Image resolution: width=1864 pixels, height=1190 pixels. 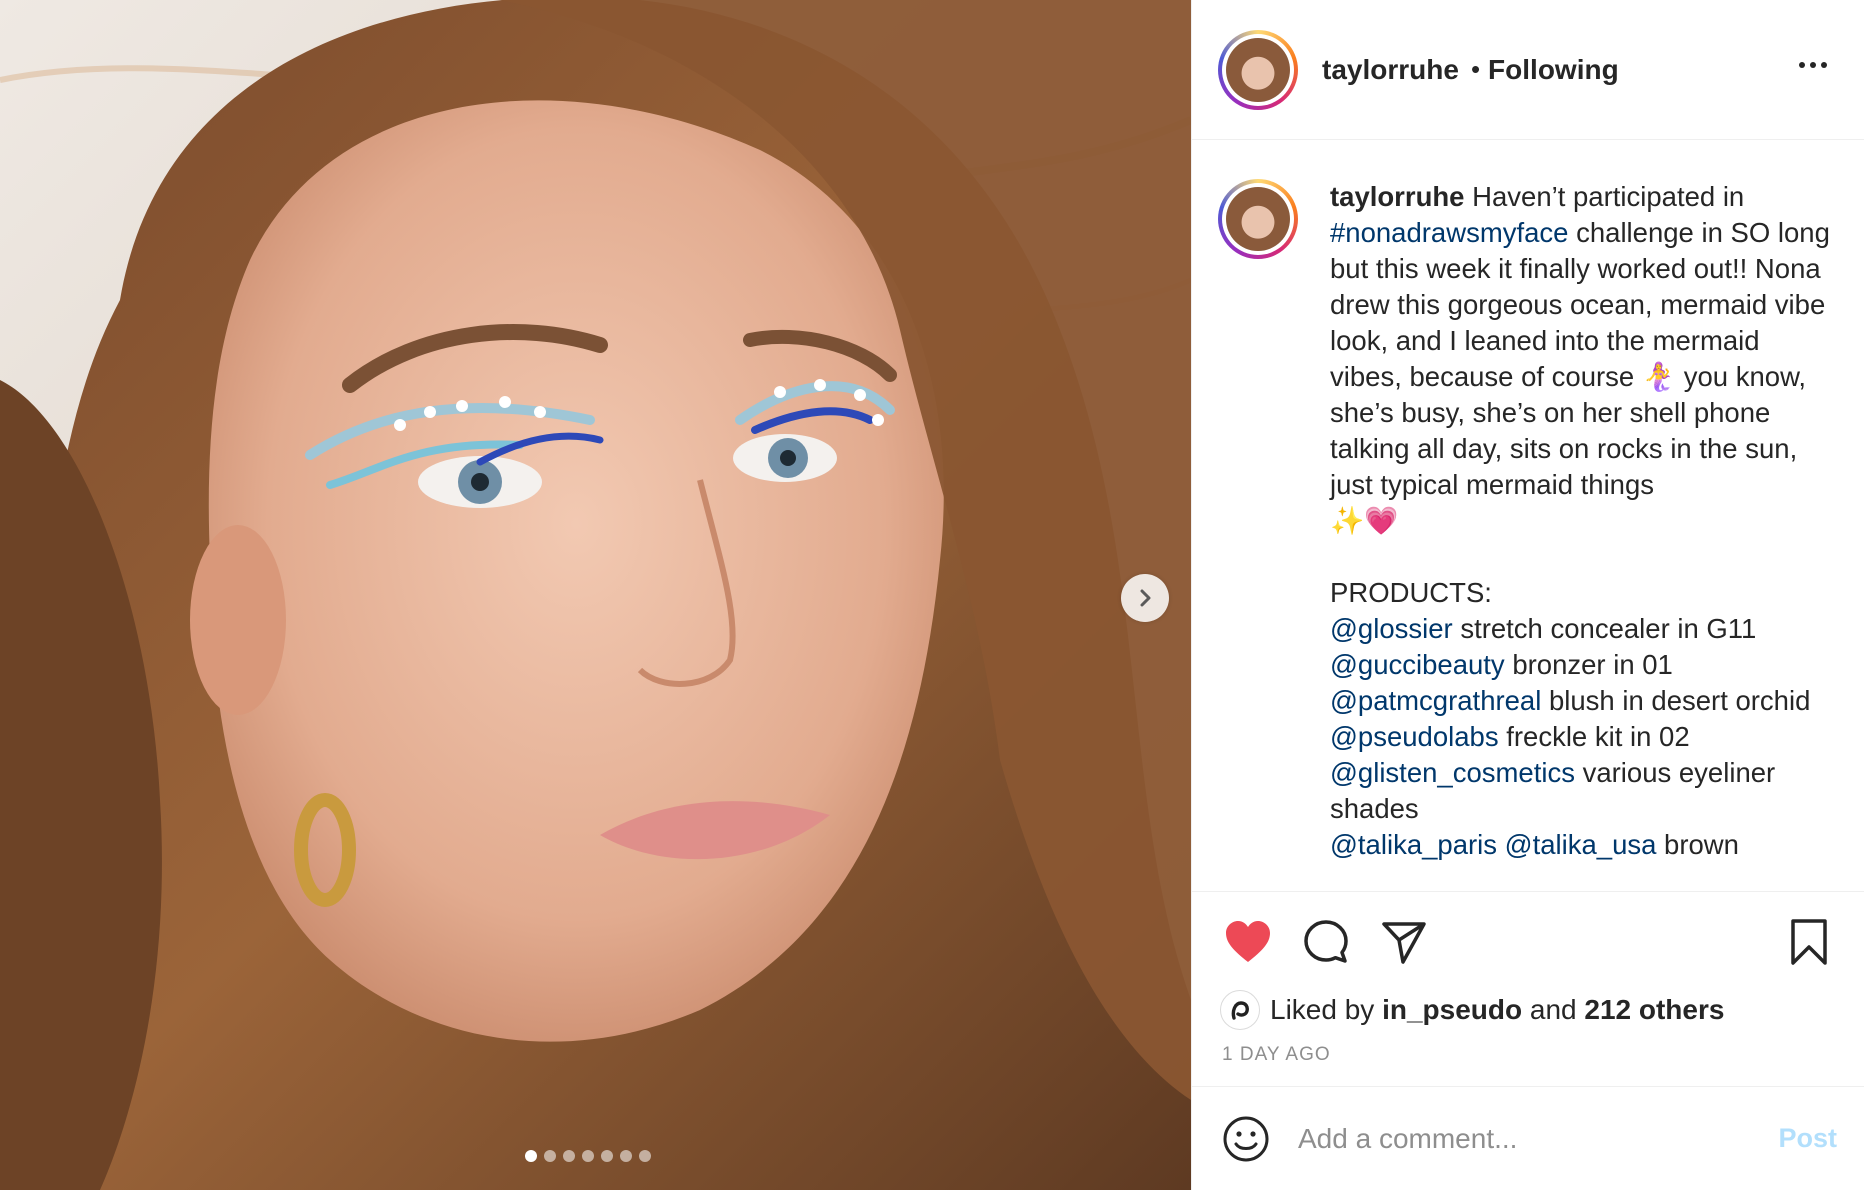 I want to click on comment-button, so click(x=1326, y=942).